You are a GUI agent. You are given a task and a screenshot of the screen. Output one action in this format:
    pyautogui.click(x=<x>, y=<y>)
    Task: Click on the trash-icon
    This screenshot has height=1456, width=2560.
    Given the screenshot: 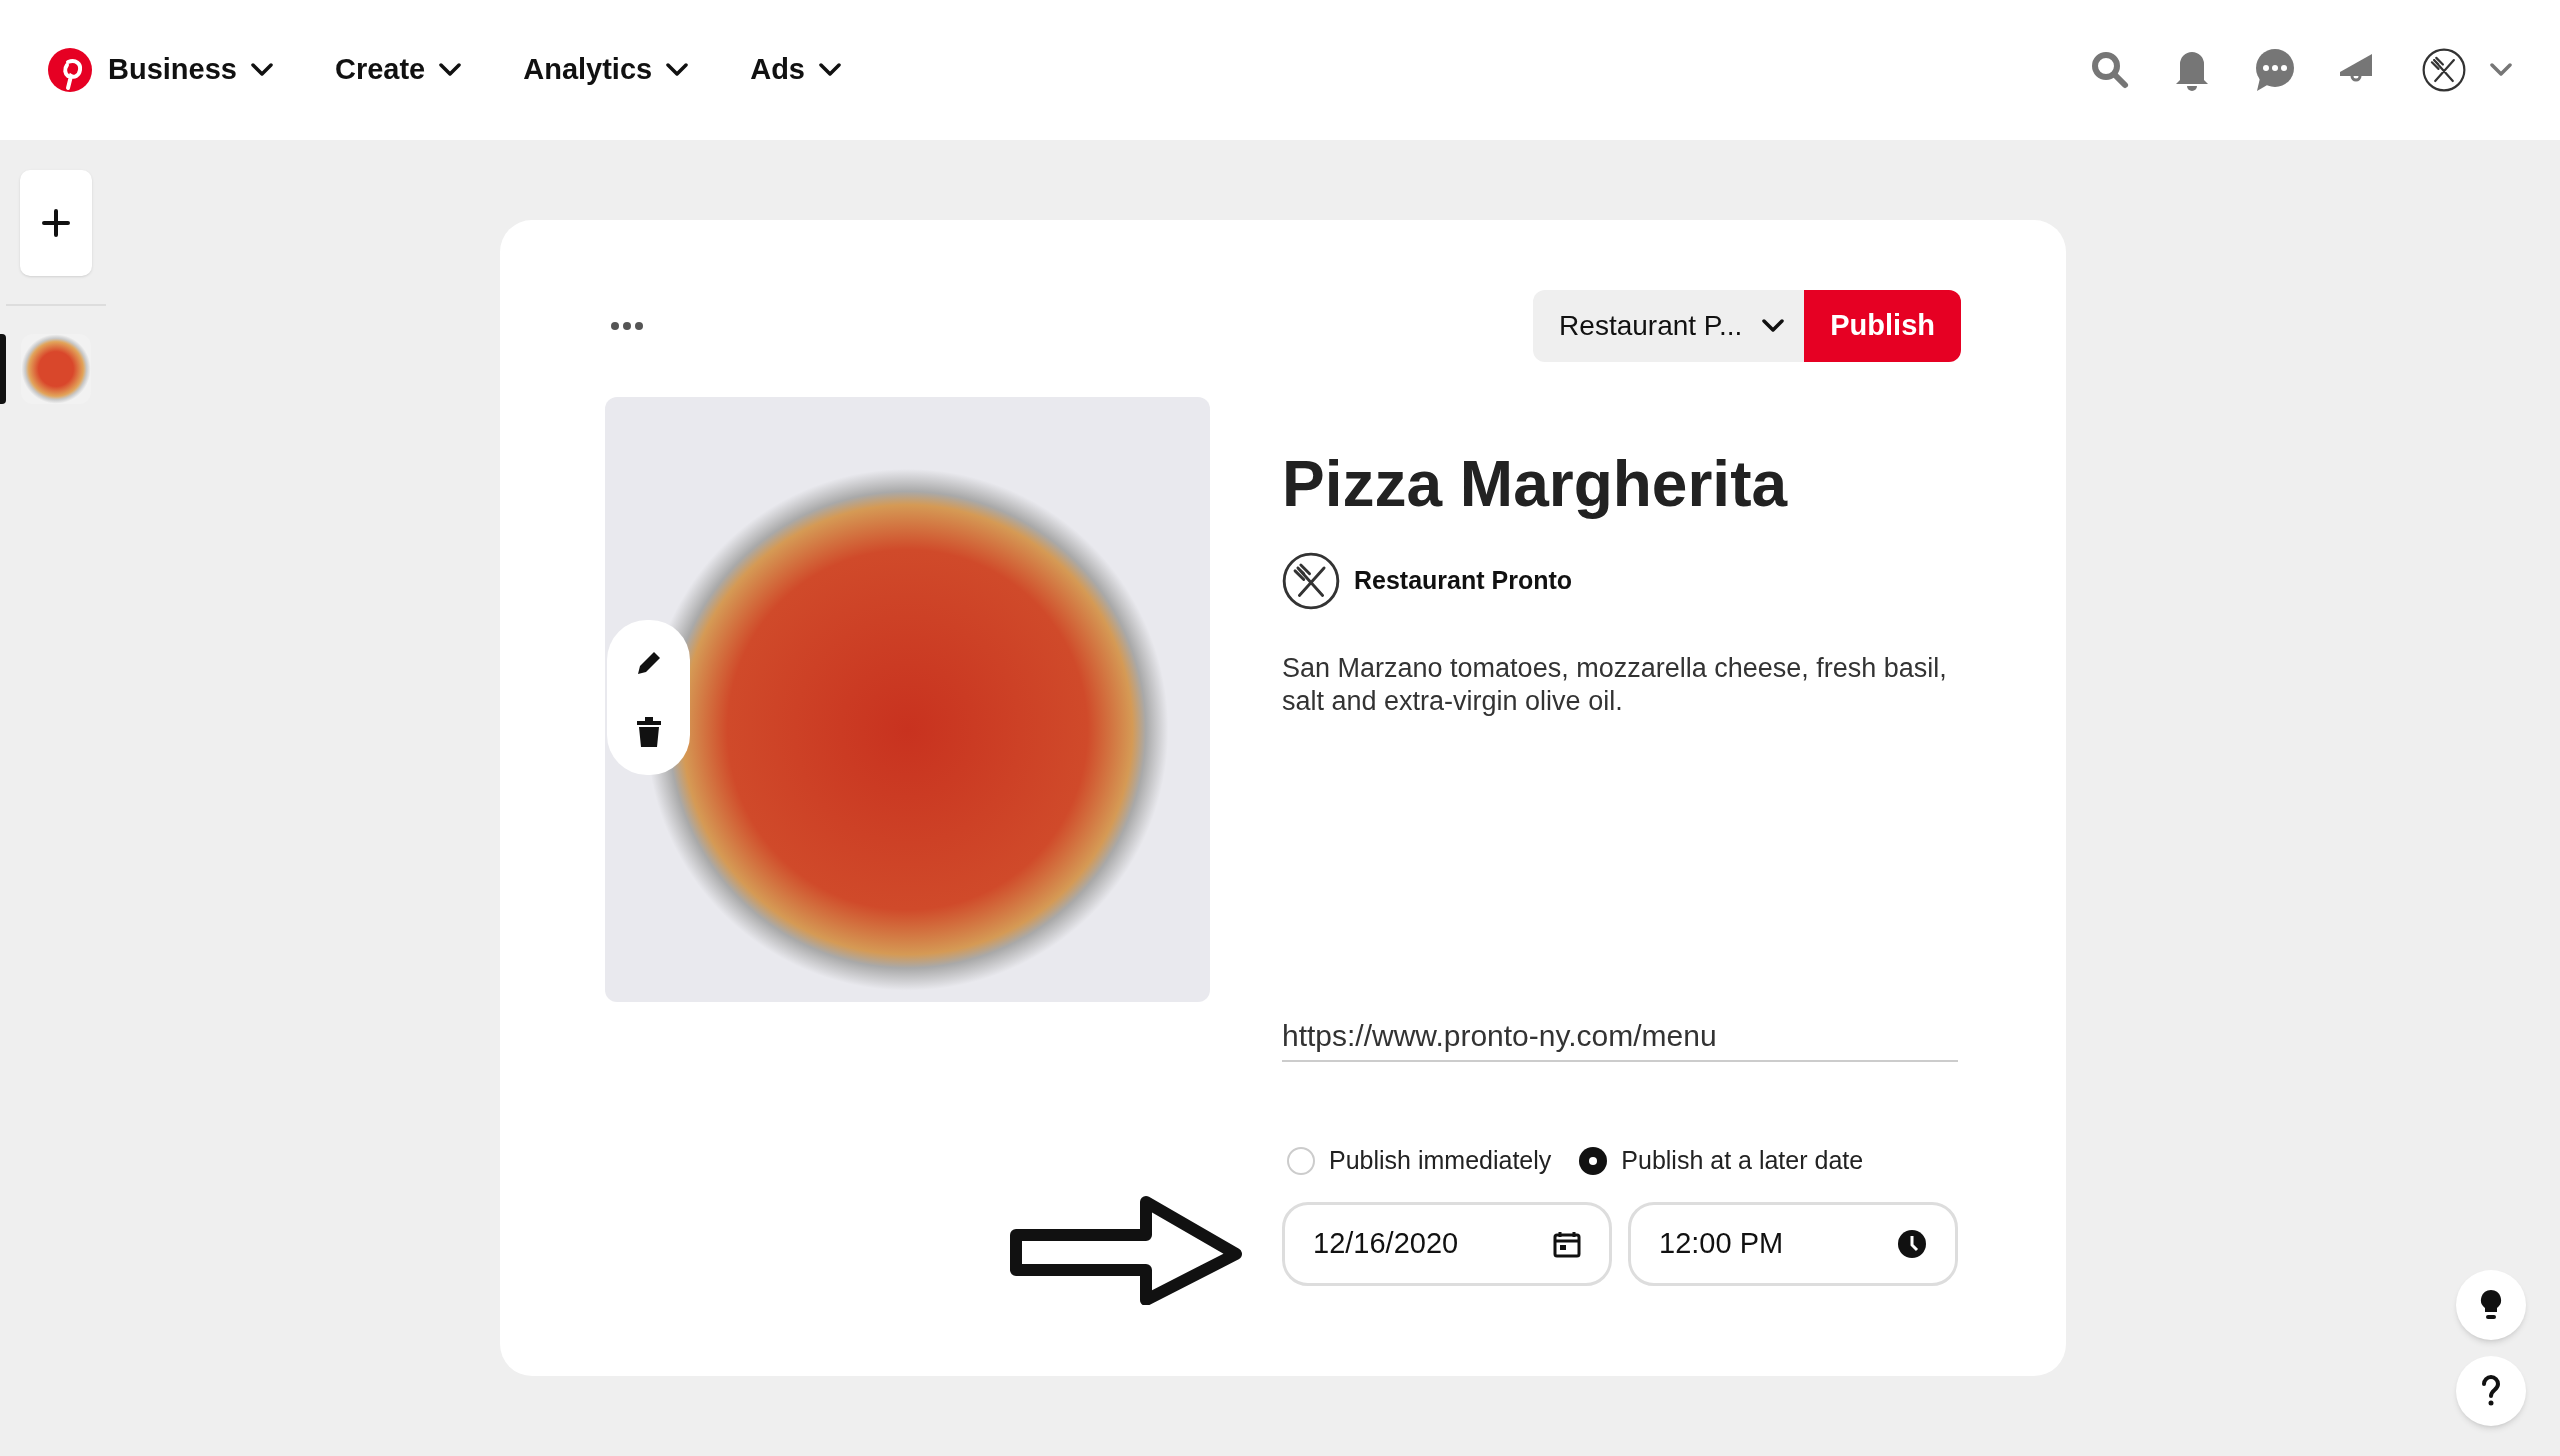 What is the action you would take?
    pyautogui.click(x=648, y=731)
    